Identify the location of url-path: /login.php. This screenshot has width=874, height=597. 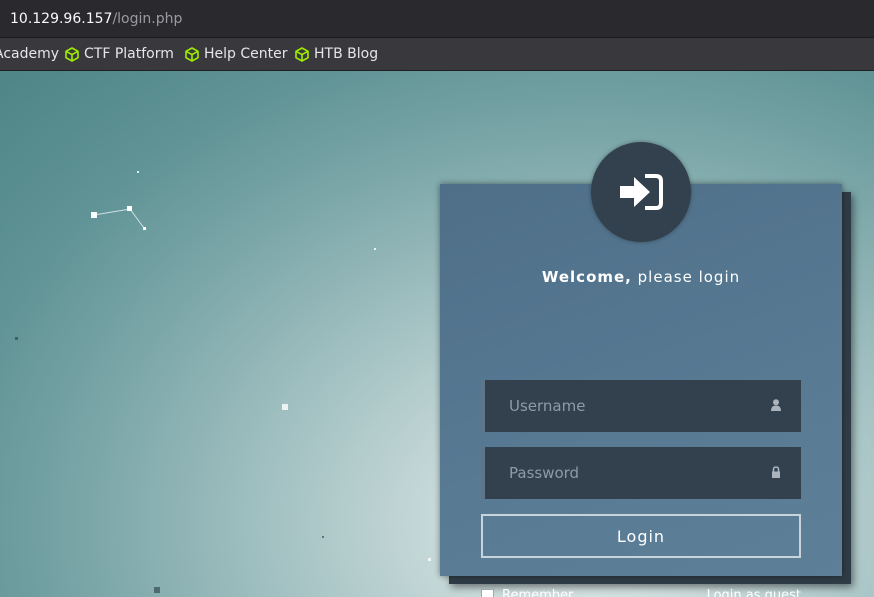
(147, 19).